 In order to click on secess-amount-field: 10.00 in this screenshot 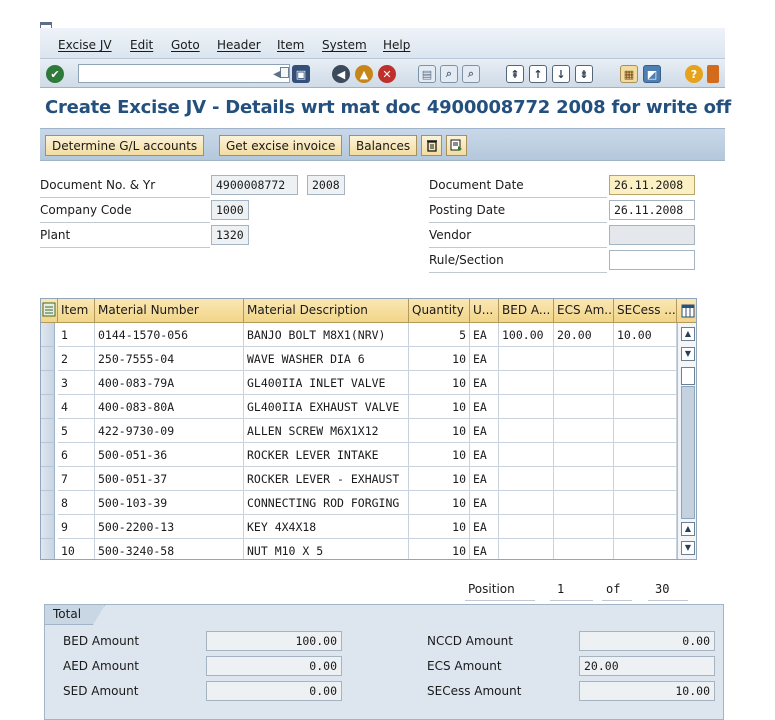, I will do `click(647, 691)`.